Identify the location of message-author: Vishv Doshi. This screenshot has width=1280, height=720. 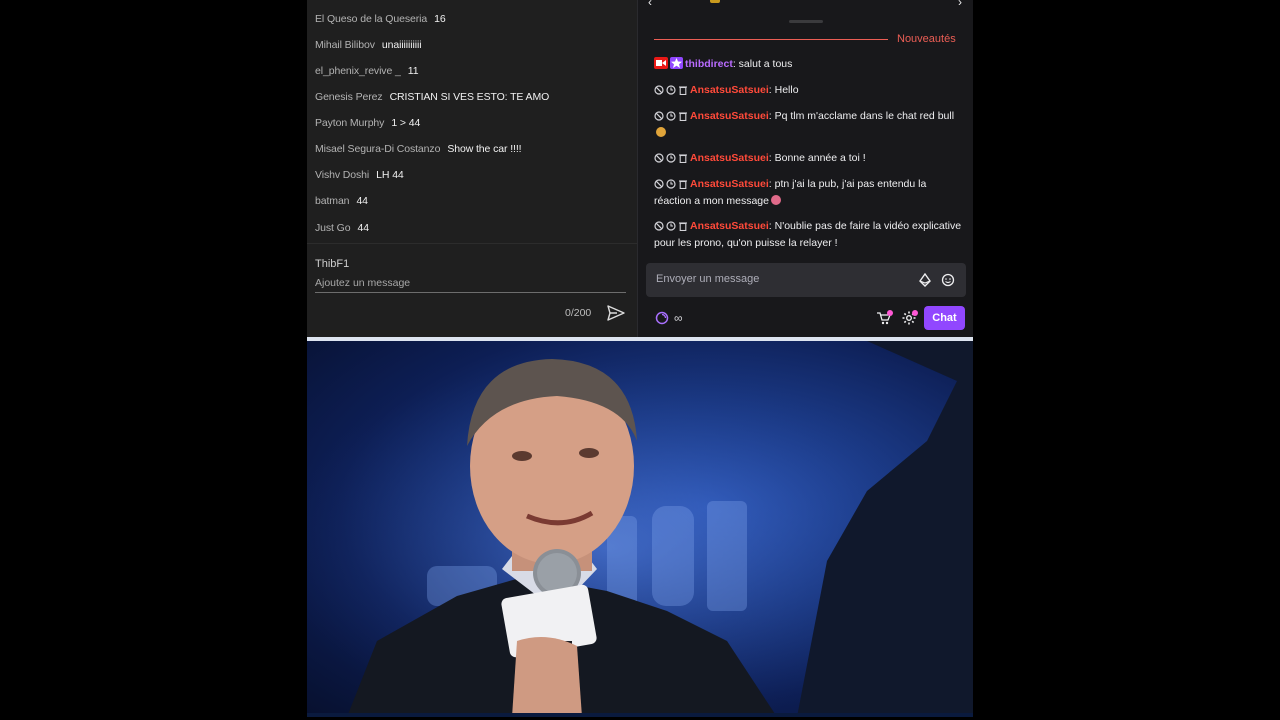
(342, 175).